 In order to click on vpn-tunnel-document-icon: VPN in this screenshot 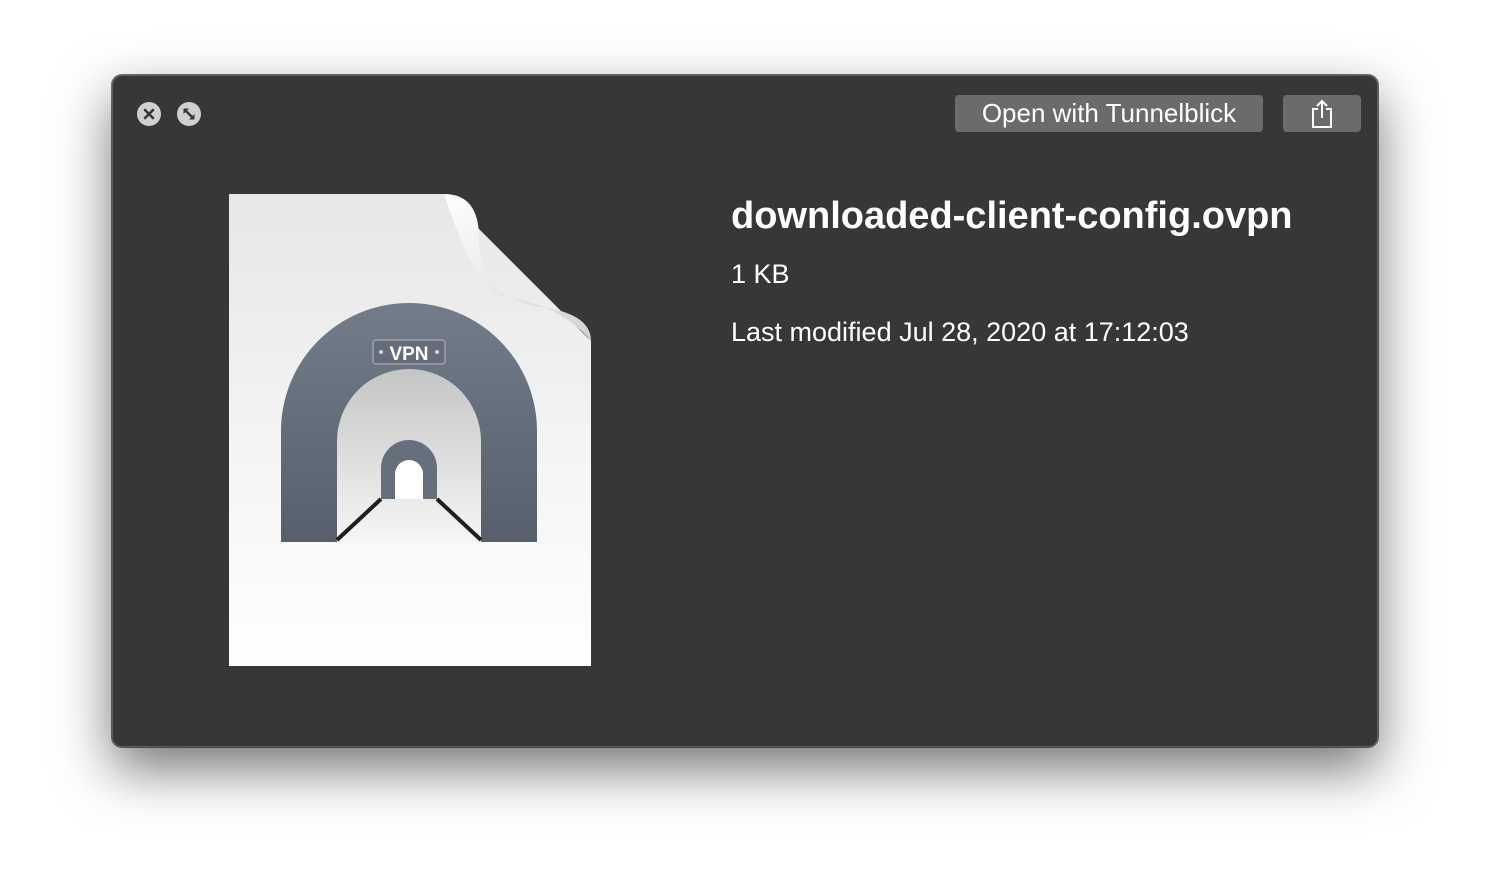, I will do `click(414, 435)`.